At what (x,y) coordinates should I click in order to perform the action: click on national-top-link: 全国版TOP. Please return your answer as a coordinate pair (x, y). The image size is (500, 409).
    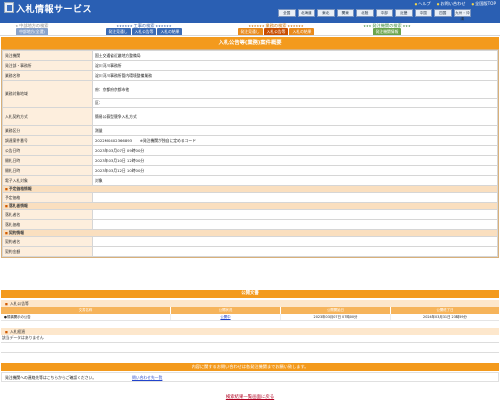
    Looking at the image, I should click on (483, 4).